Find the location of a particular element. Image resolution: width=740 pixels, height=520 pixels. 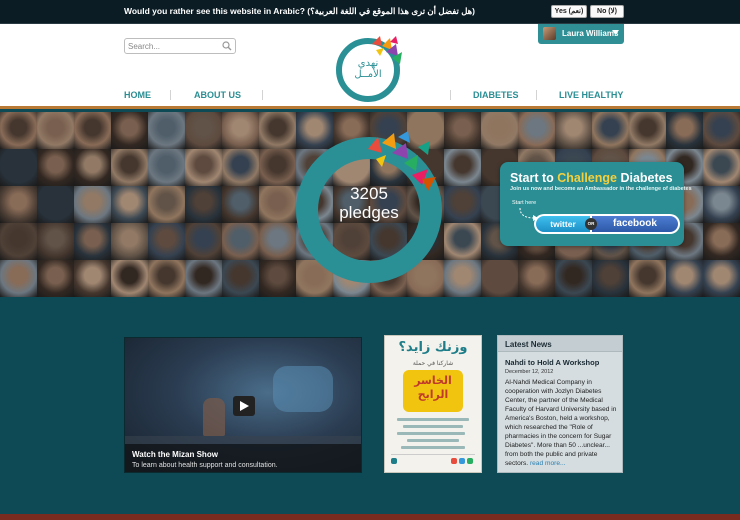

pledge-unit: pledges is located at coordinates (369, 212).